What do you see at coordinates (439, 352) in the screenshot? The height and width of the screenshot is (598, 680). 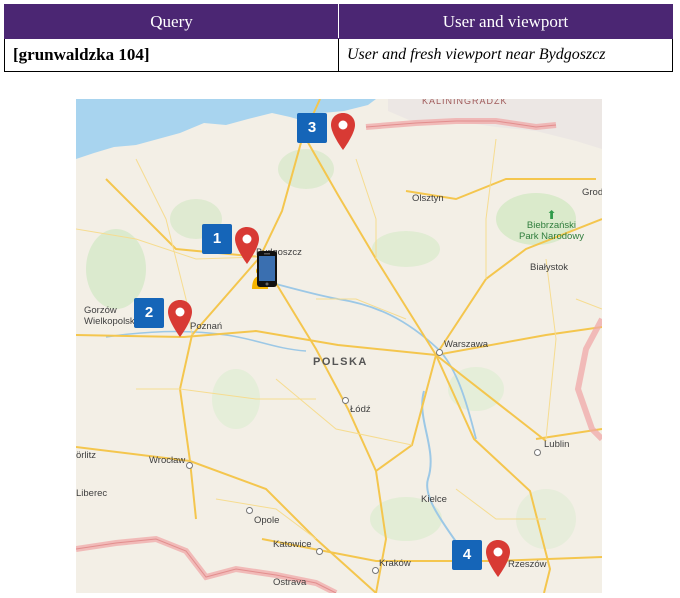 I see `city-dot-warszawa` at bounding box center [439, 352].